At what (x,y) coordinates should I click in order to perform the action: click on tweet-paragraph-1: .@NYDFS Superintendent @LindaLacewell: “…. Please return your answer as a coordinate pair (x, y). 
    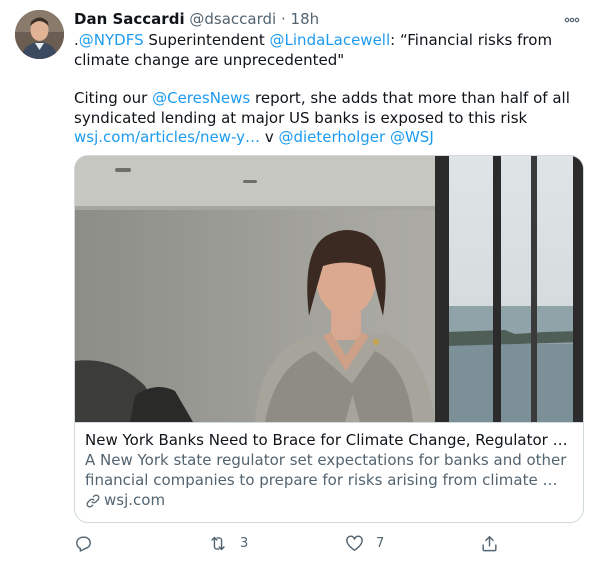
    Looking at the image, I should click on (329, 50).